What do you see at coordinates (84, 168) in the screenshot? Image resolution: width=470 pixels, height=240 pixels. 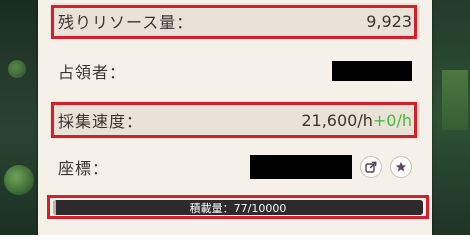 I see `coordinates-label: 座標：` at bounding box center [84, 168].